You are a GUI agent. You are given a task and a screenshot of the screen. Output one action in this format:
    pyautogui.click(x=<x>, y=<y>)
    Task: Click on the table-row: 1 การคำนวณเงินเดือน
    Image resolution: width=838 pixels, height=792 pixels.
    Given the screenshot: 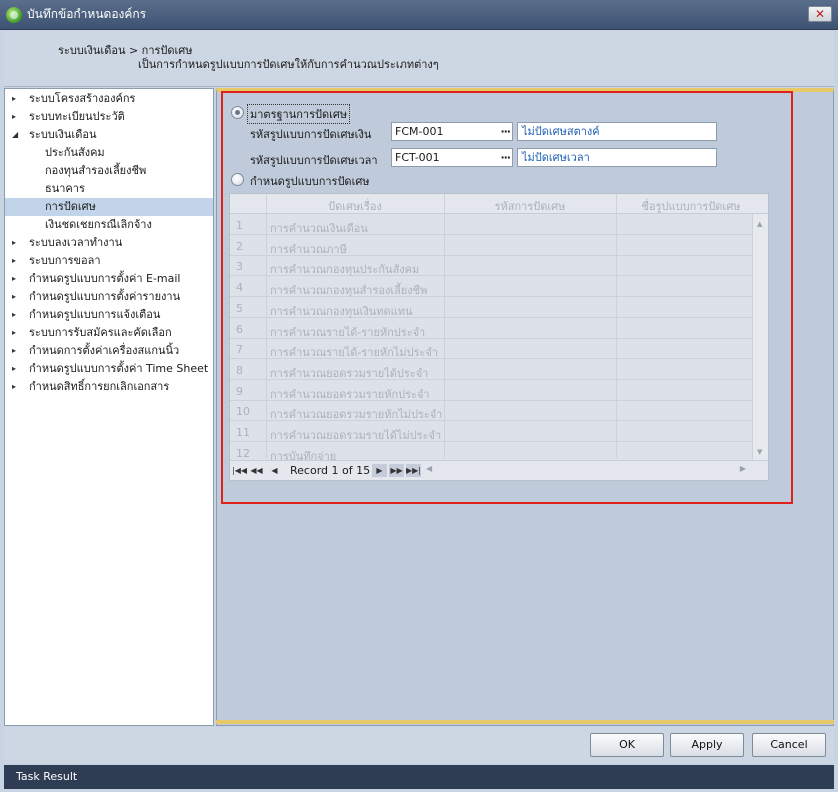 What is the action you would take?
    pyautogui.click(x=491, y=225)
    